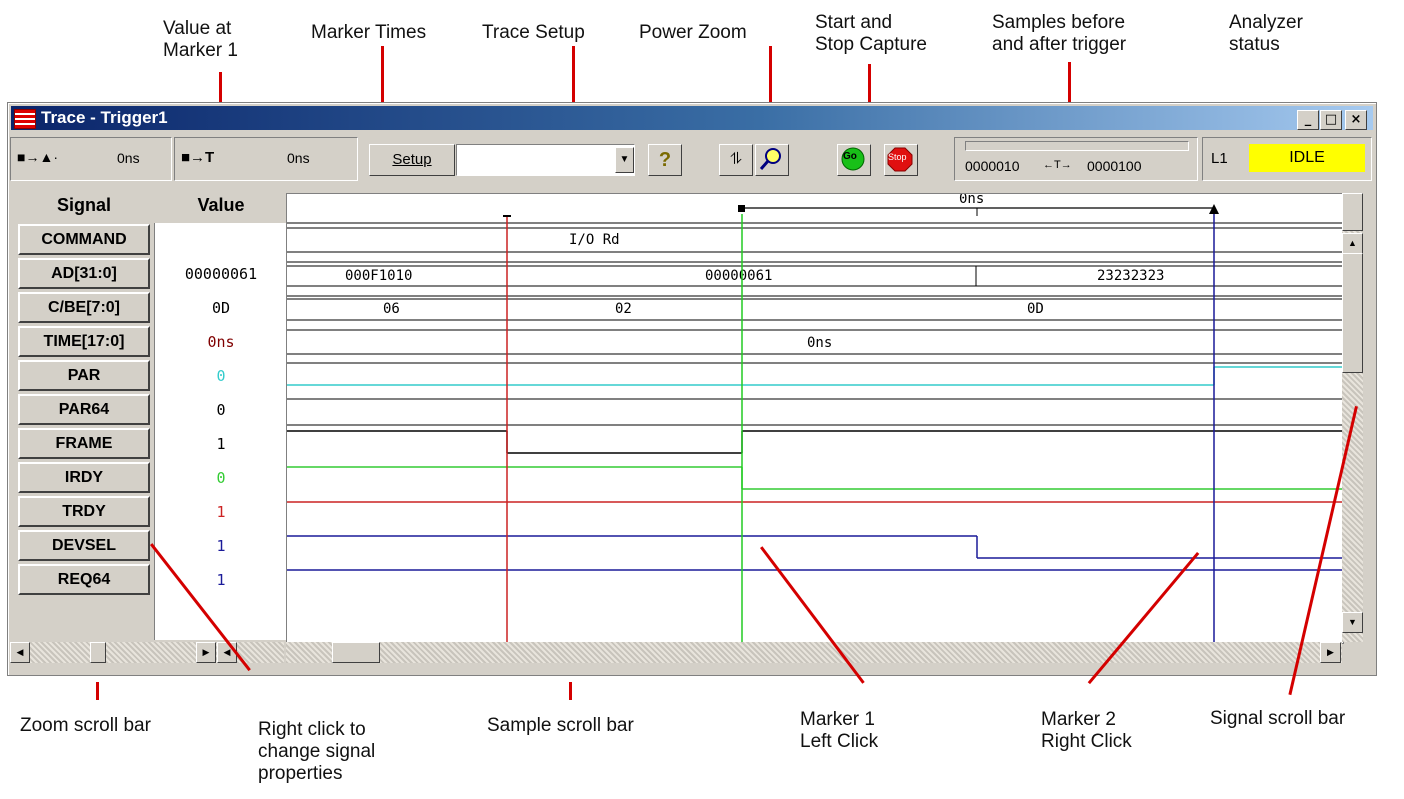 This screenshot has height=799, width=1404. I want to click on status-badge: IDLE, so click(1307, 158).